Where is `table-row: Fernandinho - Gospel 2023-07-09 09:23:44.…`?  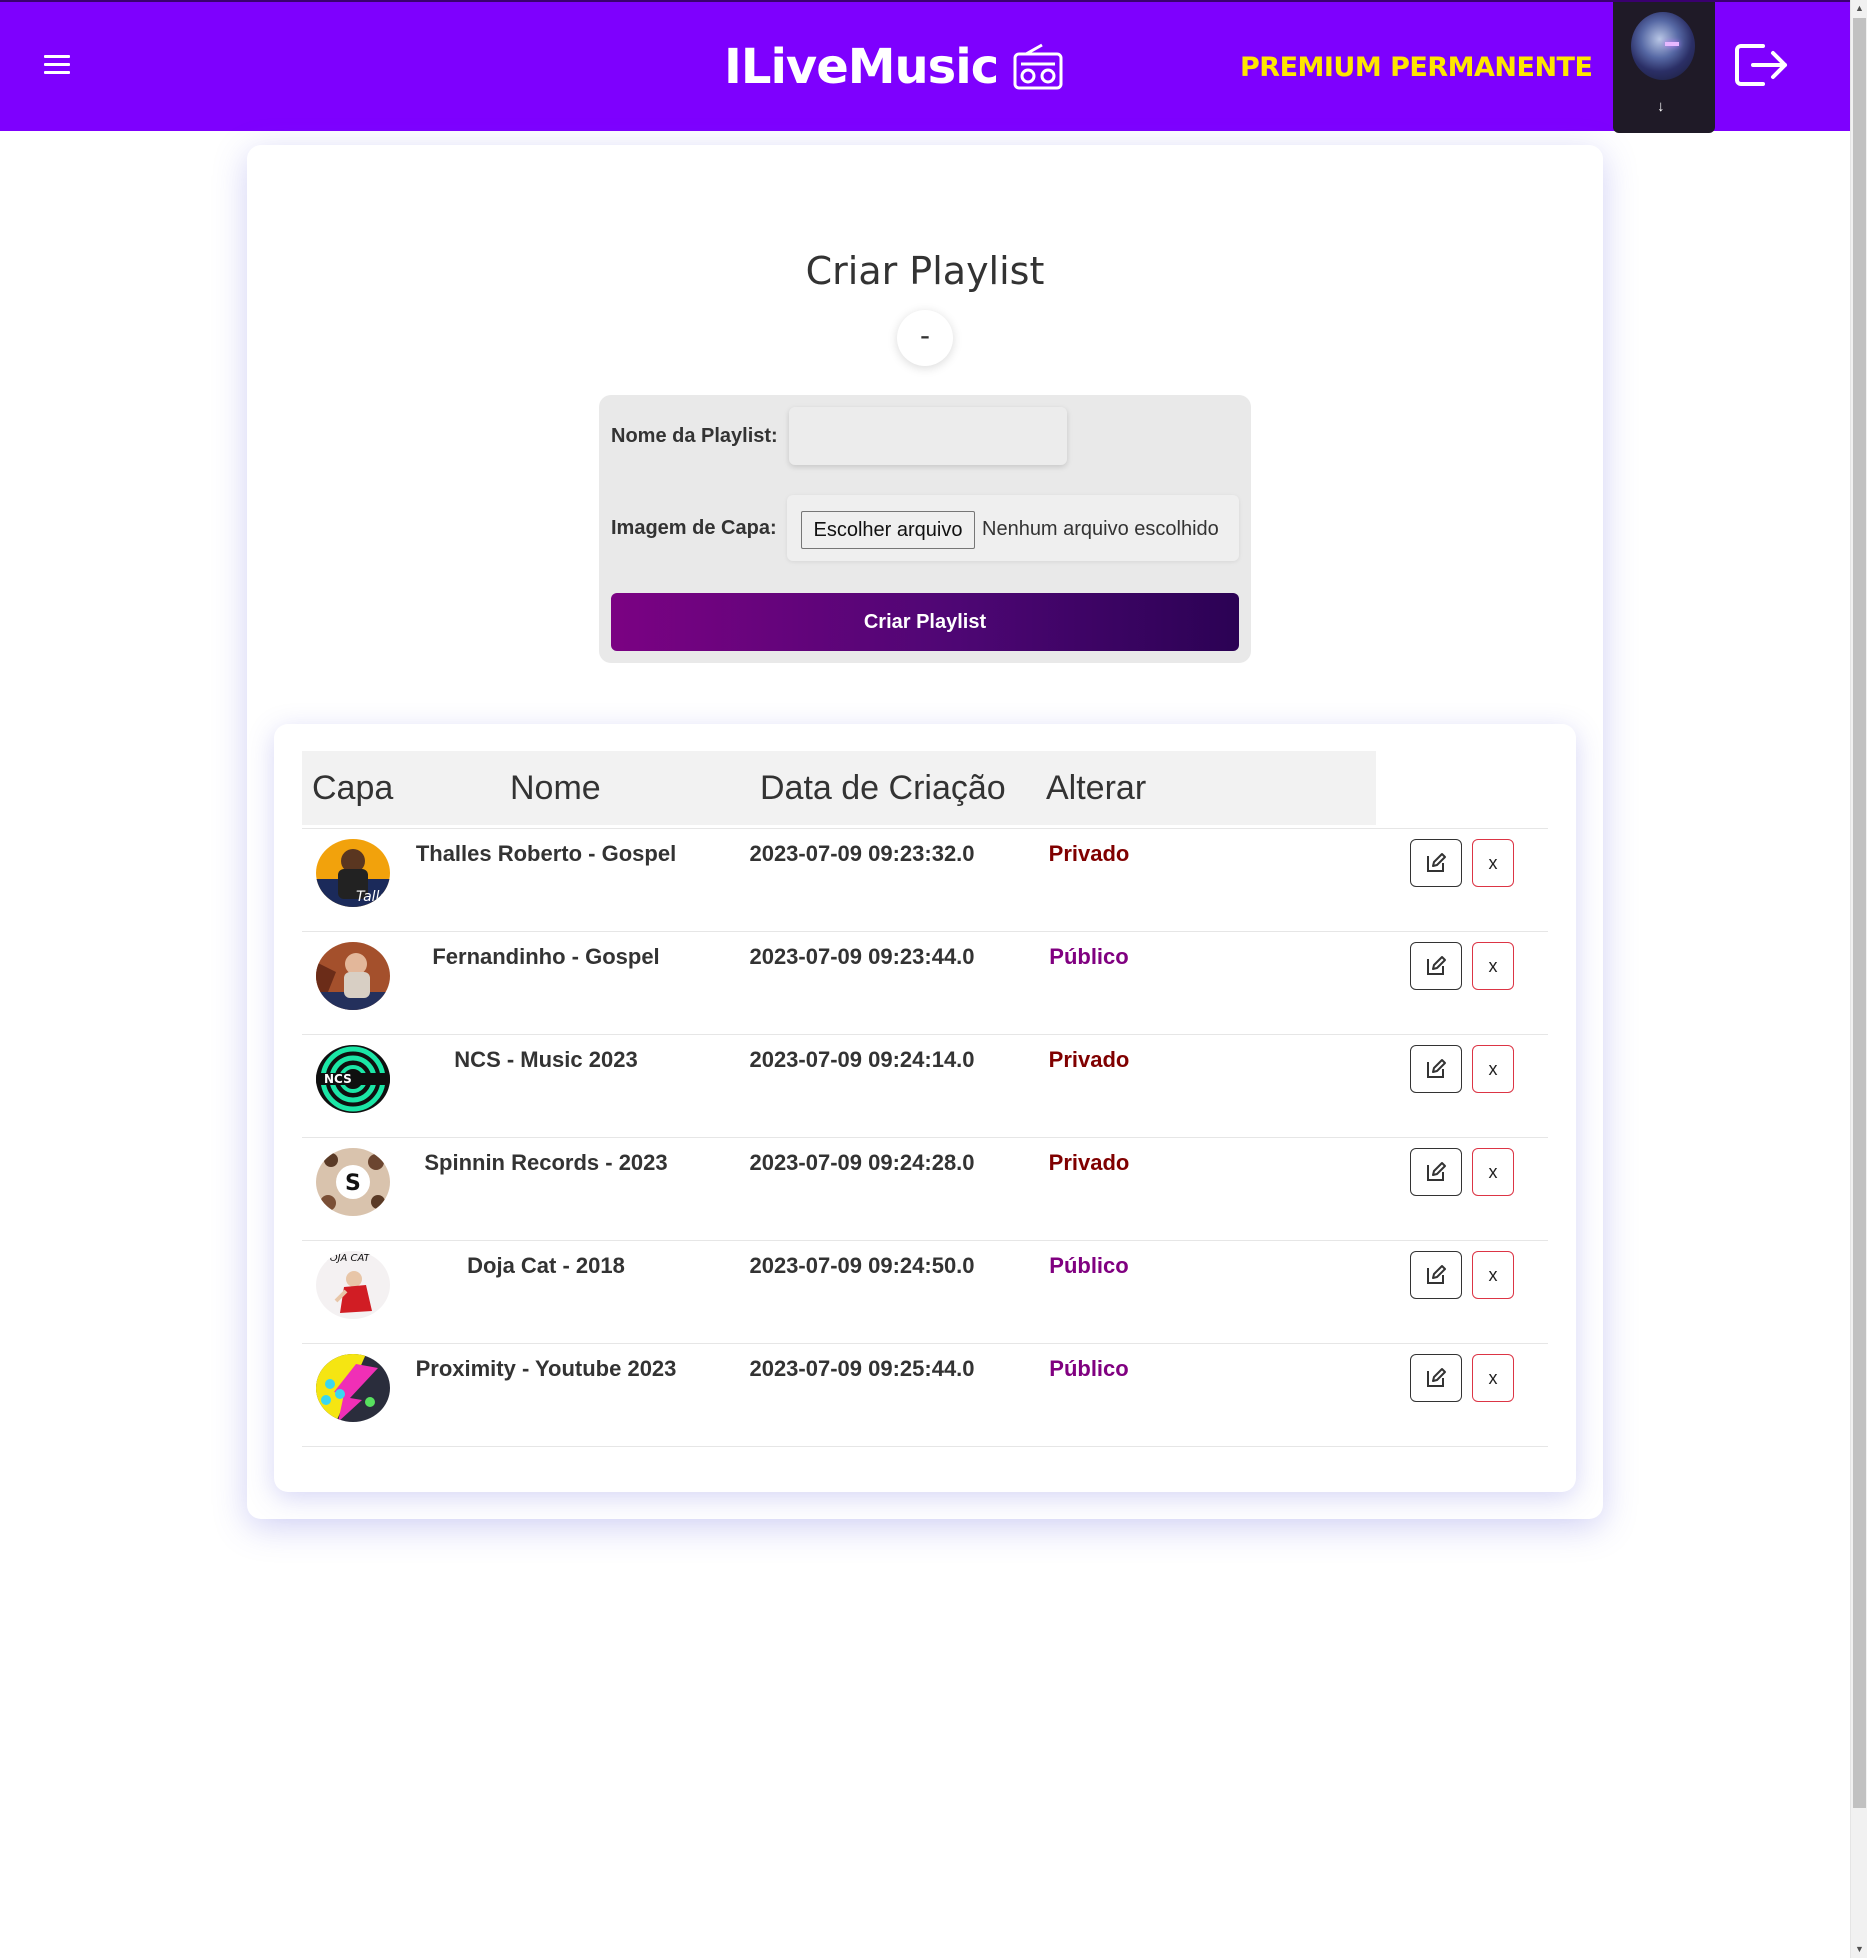 table-row: Fernandinho - Gospel 2023-07-09 09:23:44.… is located at coordinates (925, 982).